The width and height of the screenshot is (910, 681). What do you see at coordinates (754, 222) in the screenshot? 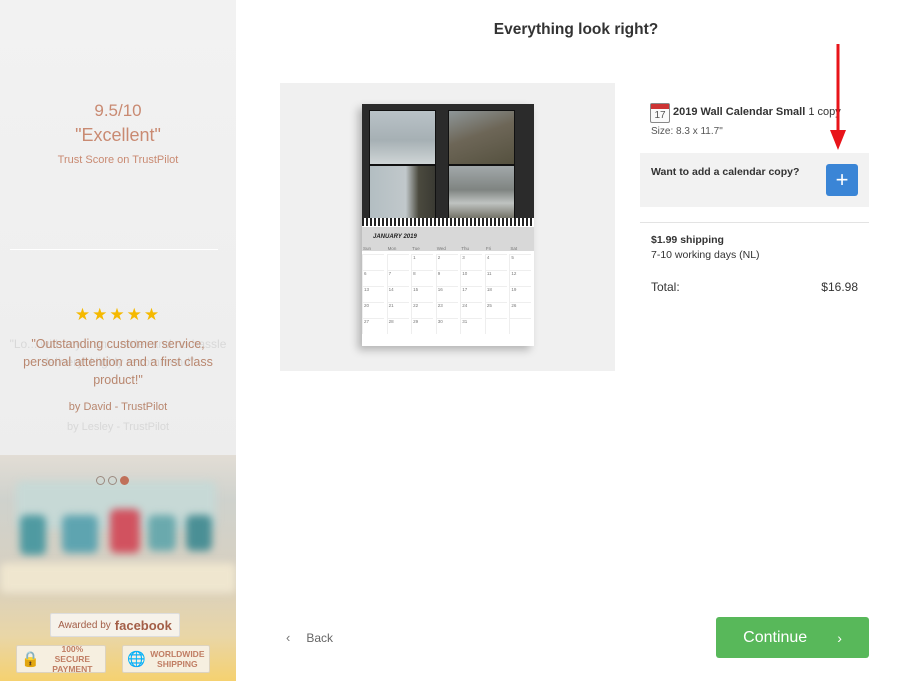
I see `summary-divider` at bounding box center [754, 222].